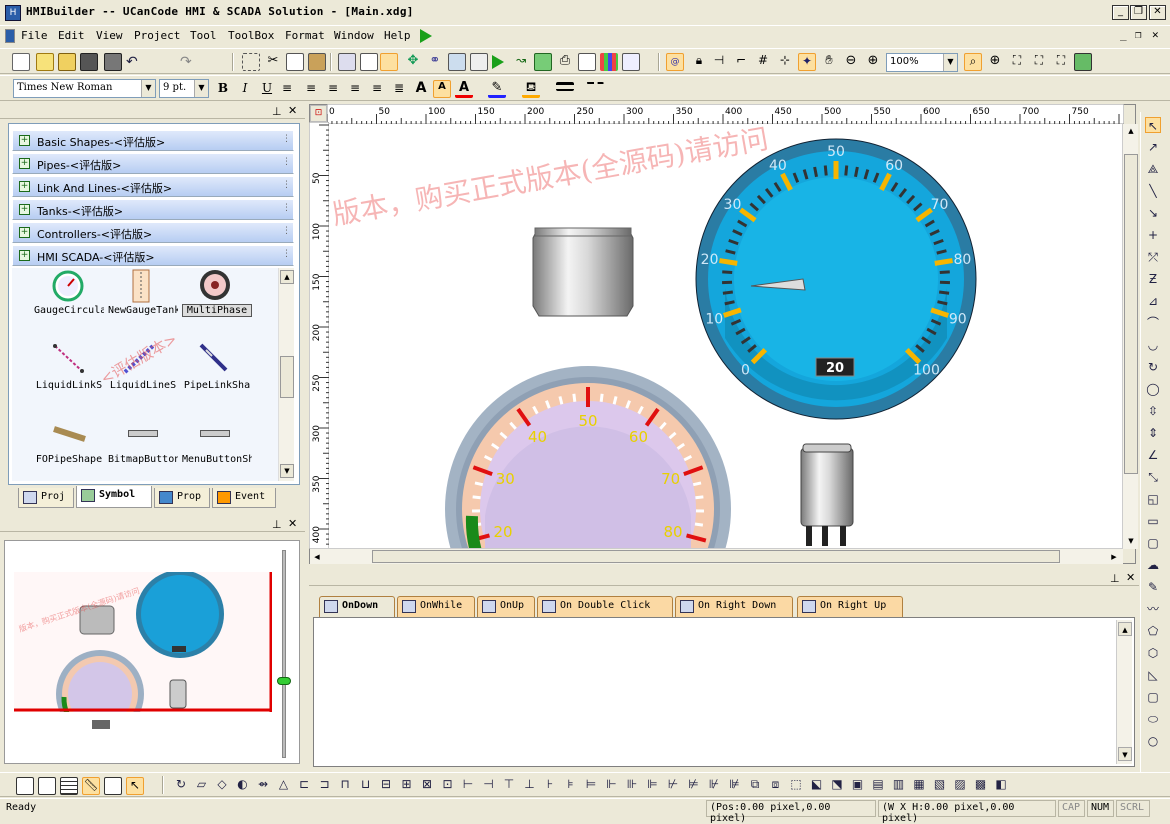 This screenshot has height=824, width=1170. What do you see at coordinates (550, 786) in the screenshot?
I see `layout-tool-icon: ⊦` at bounding box center [550, 786].